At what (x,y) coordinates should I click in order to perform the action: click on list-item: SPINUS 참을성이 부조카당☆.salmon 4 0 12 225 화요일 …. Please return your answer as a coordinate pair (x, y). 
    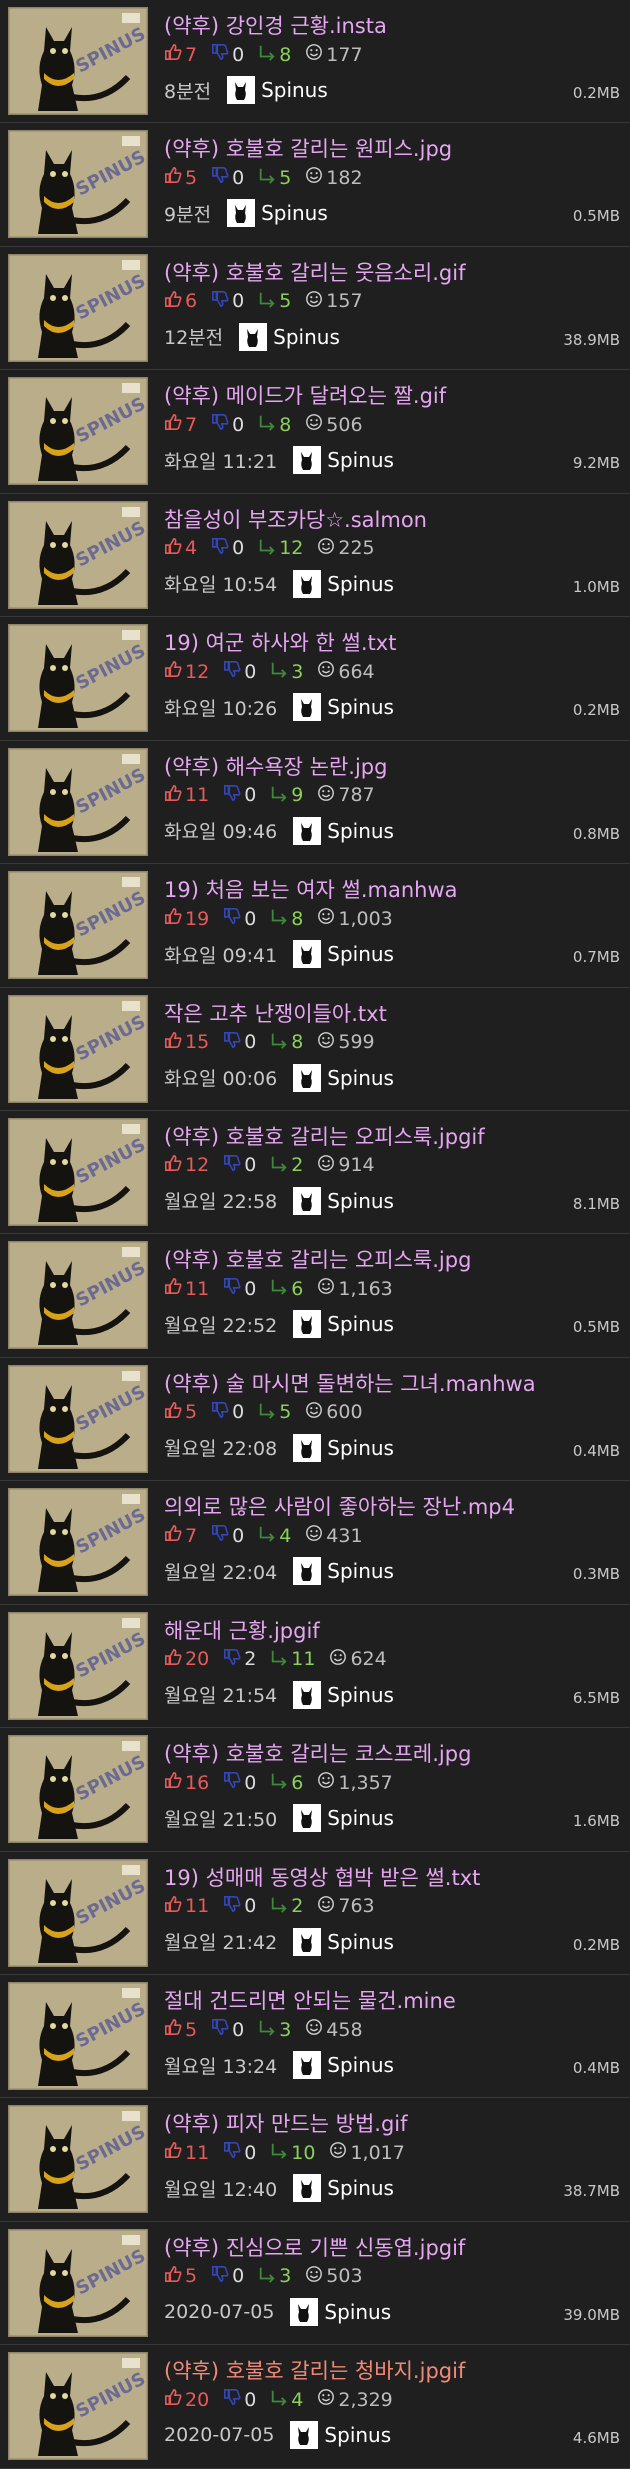
    Looking at the image, I should click on (315, 555).